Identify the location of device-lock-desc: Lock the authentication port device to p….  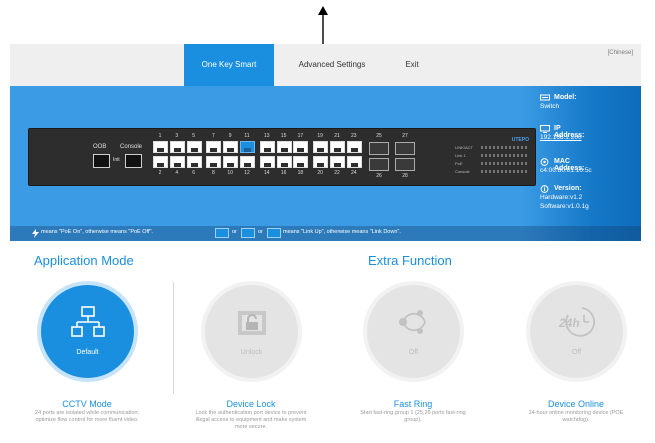
(251, 420).